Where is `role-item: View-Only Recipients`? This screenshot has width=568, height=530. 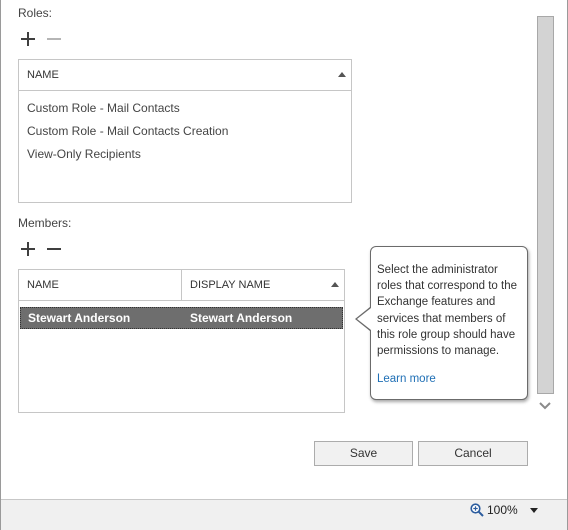 role-item: View-Only Recipients is located at coordinates (84, 154).